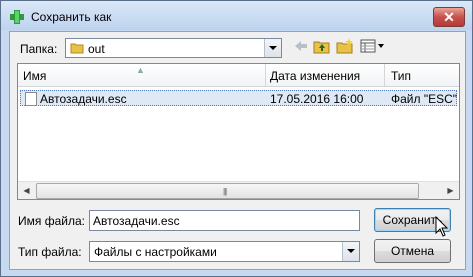  Describe the element at coordinates (238, 75) in the screenshot. I see `list-header: ▲ Имя Дата изменения Тип` at that location.